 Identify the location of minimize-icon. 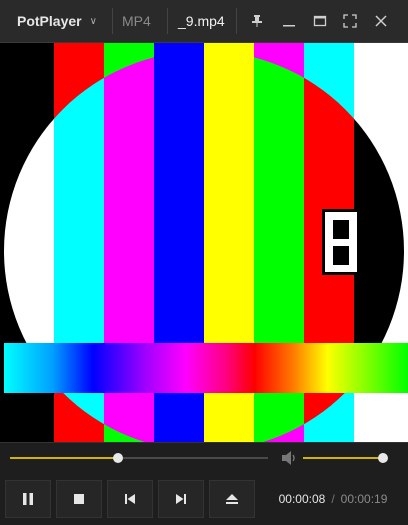
(289, 26).